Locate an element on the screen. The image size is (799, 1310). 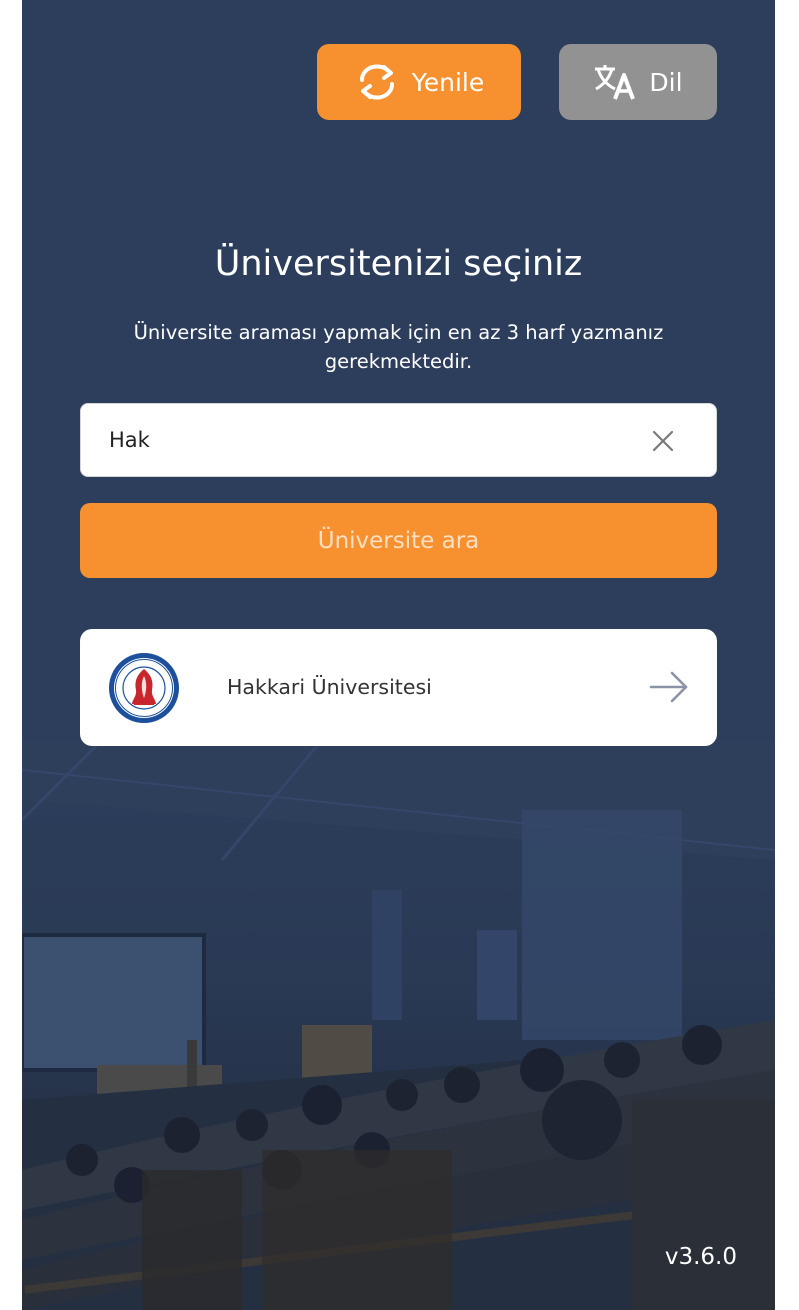
language-button: Dil is located at coordinates (638, 82).